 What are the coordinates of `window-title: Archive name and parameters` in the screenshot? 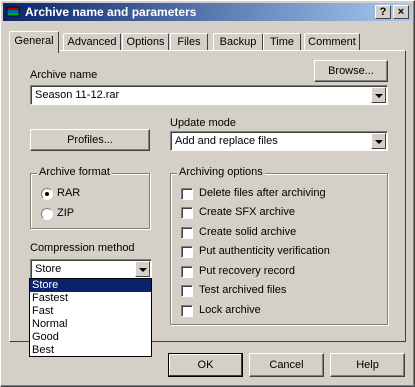 It's located at (111, 12).